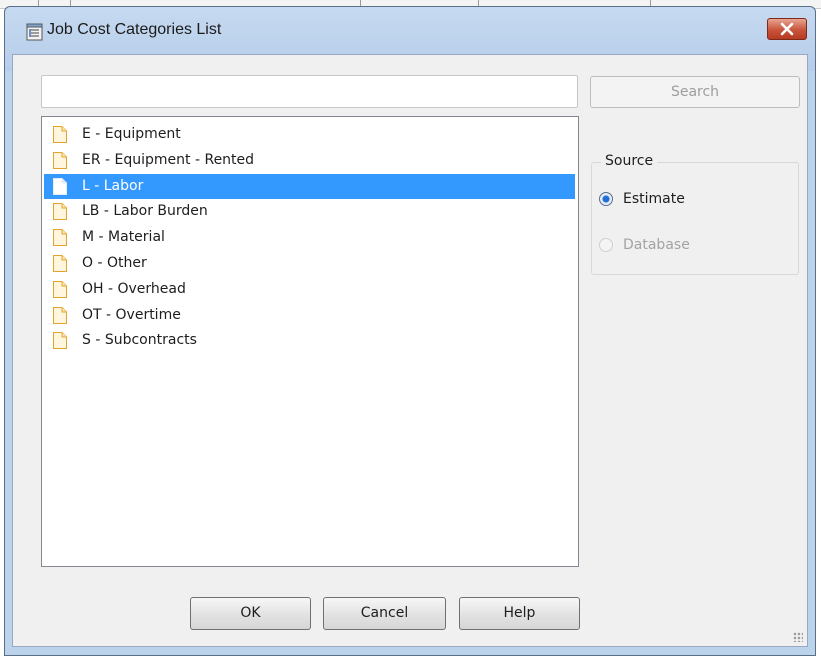 Image resolution: width=821 pixels, height=660 pixels. I want to click on list-item: ER - Equipment - Rented, so click(310, 161).